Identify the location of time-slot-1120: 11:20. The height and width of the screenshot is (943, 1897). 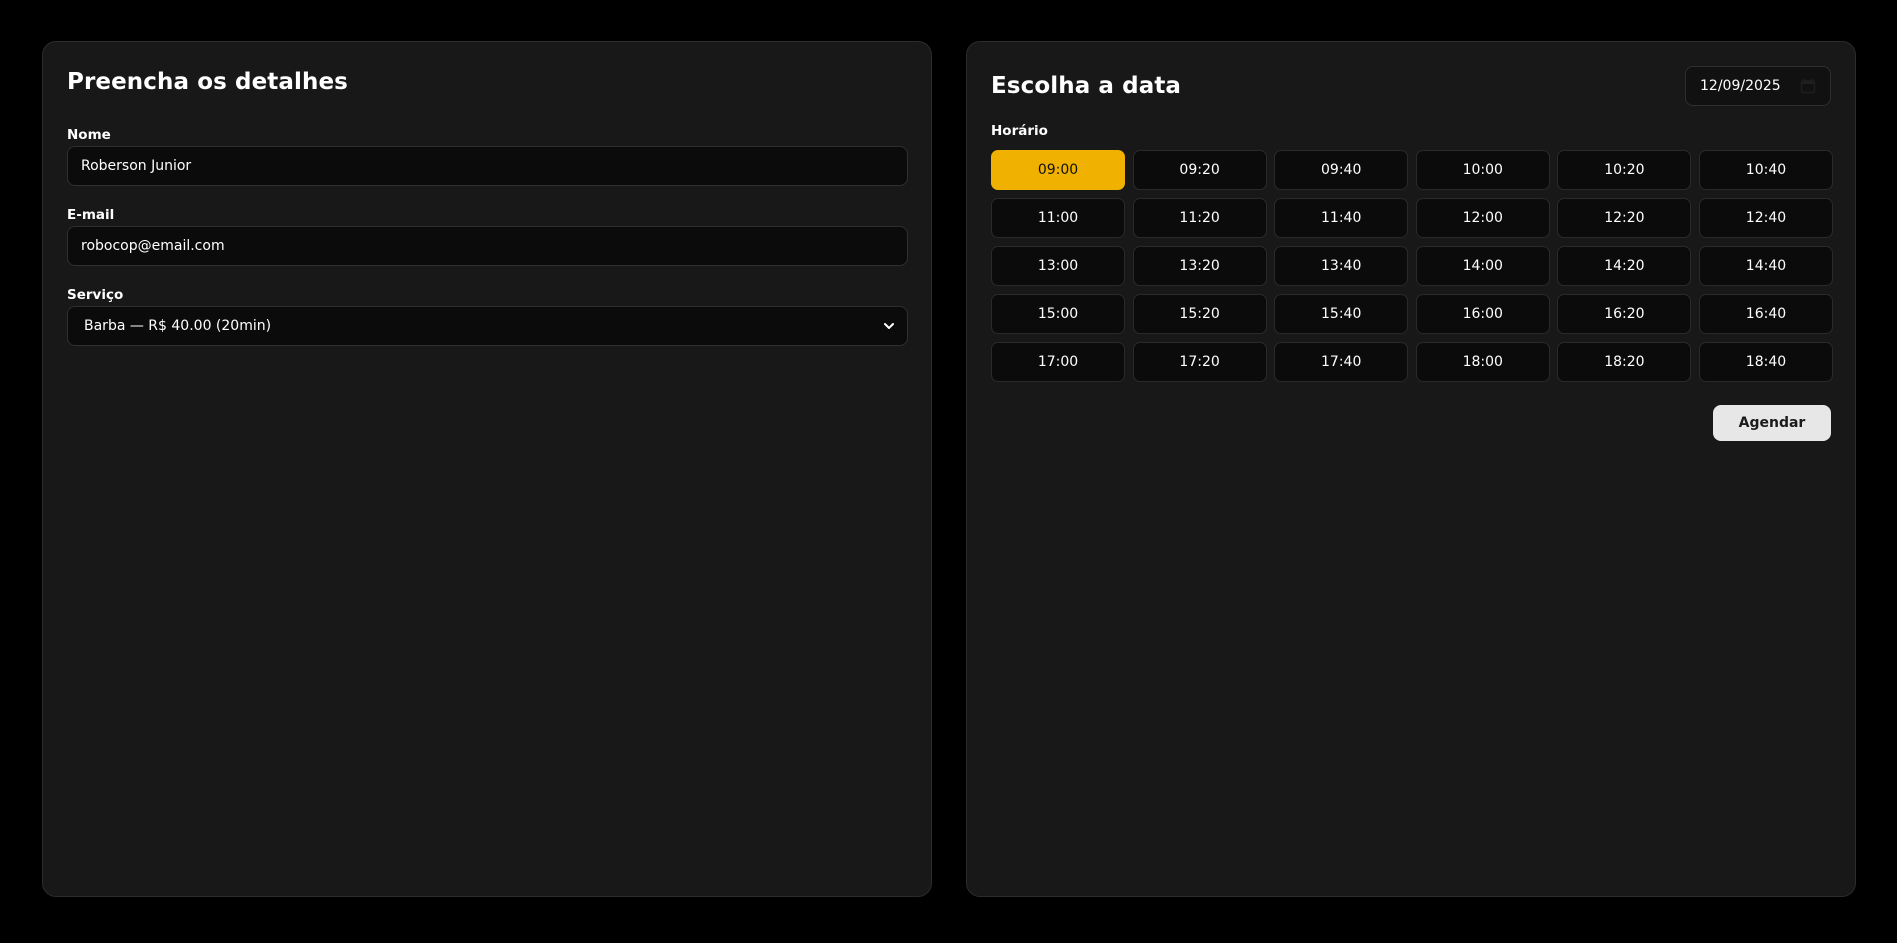
(1199, 218).